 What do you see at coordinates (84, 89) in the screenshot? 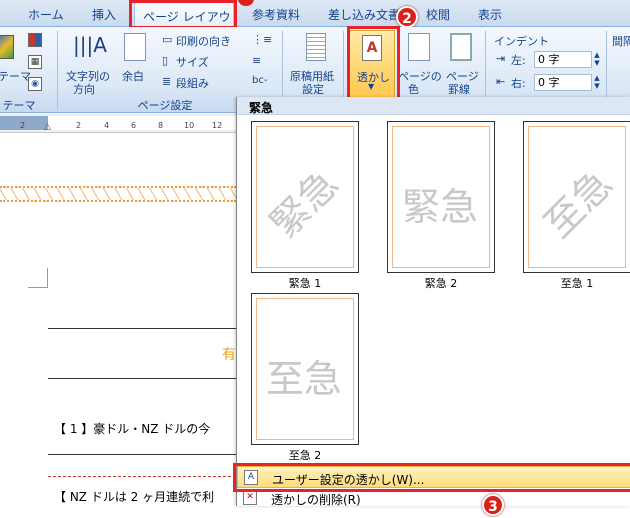
I see `text-direction-label-2: 方向` at bounding box center [84, 89].